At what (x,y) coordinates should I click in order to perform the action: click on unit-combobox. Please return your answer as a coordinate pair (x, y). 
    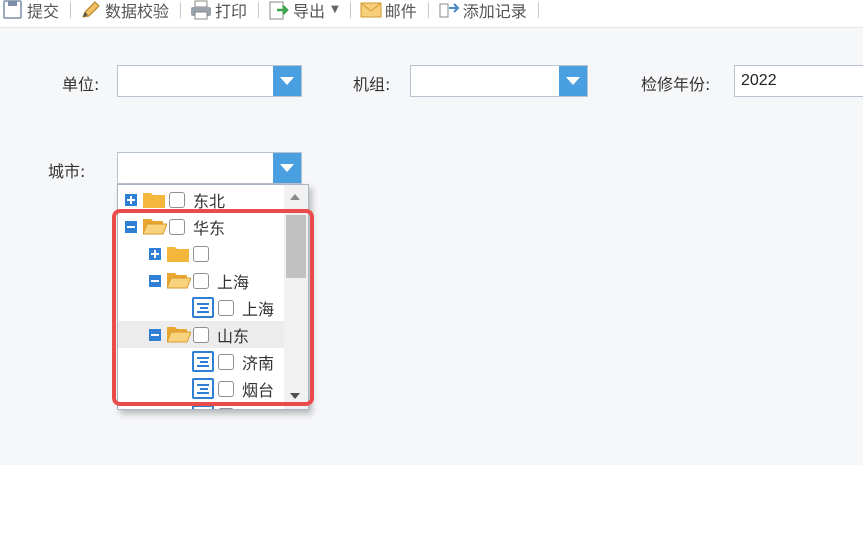
    Looking at the image, I should click on (209, 81).